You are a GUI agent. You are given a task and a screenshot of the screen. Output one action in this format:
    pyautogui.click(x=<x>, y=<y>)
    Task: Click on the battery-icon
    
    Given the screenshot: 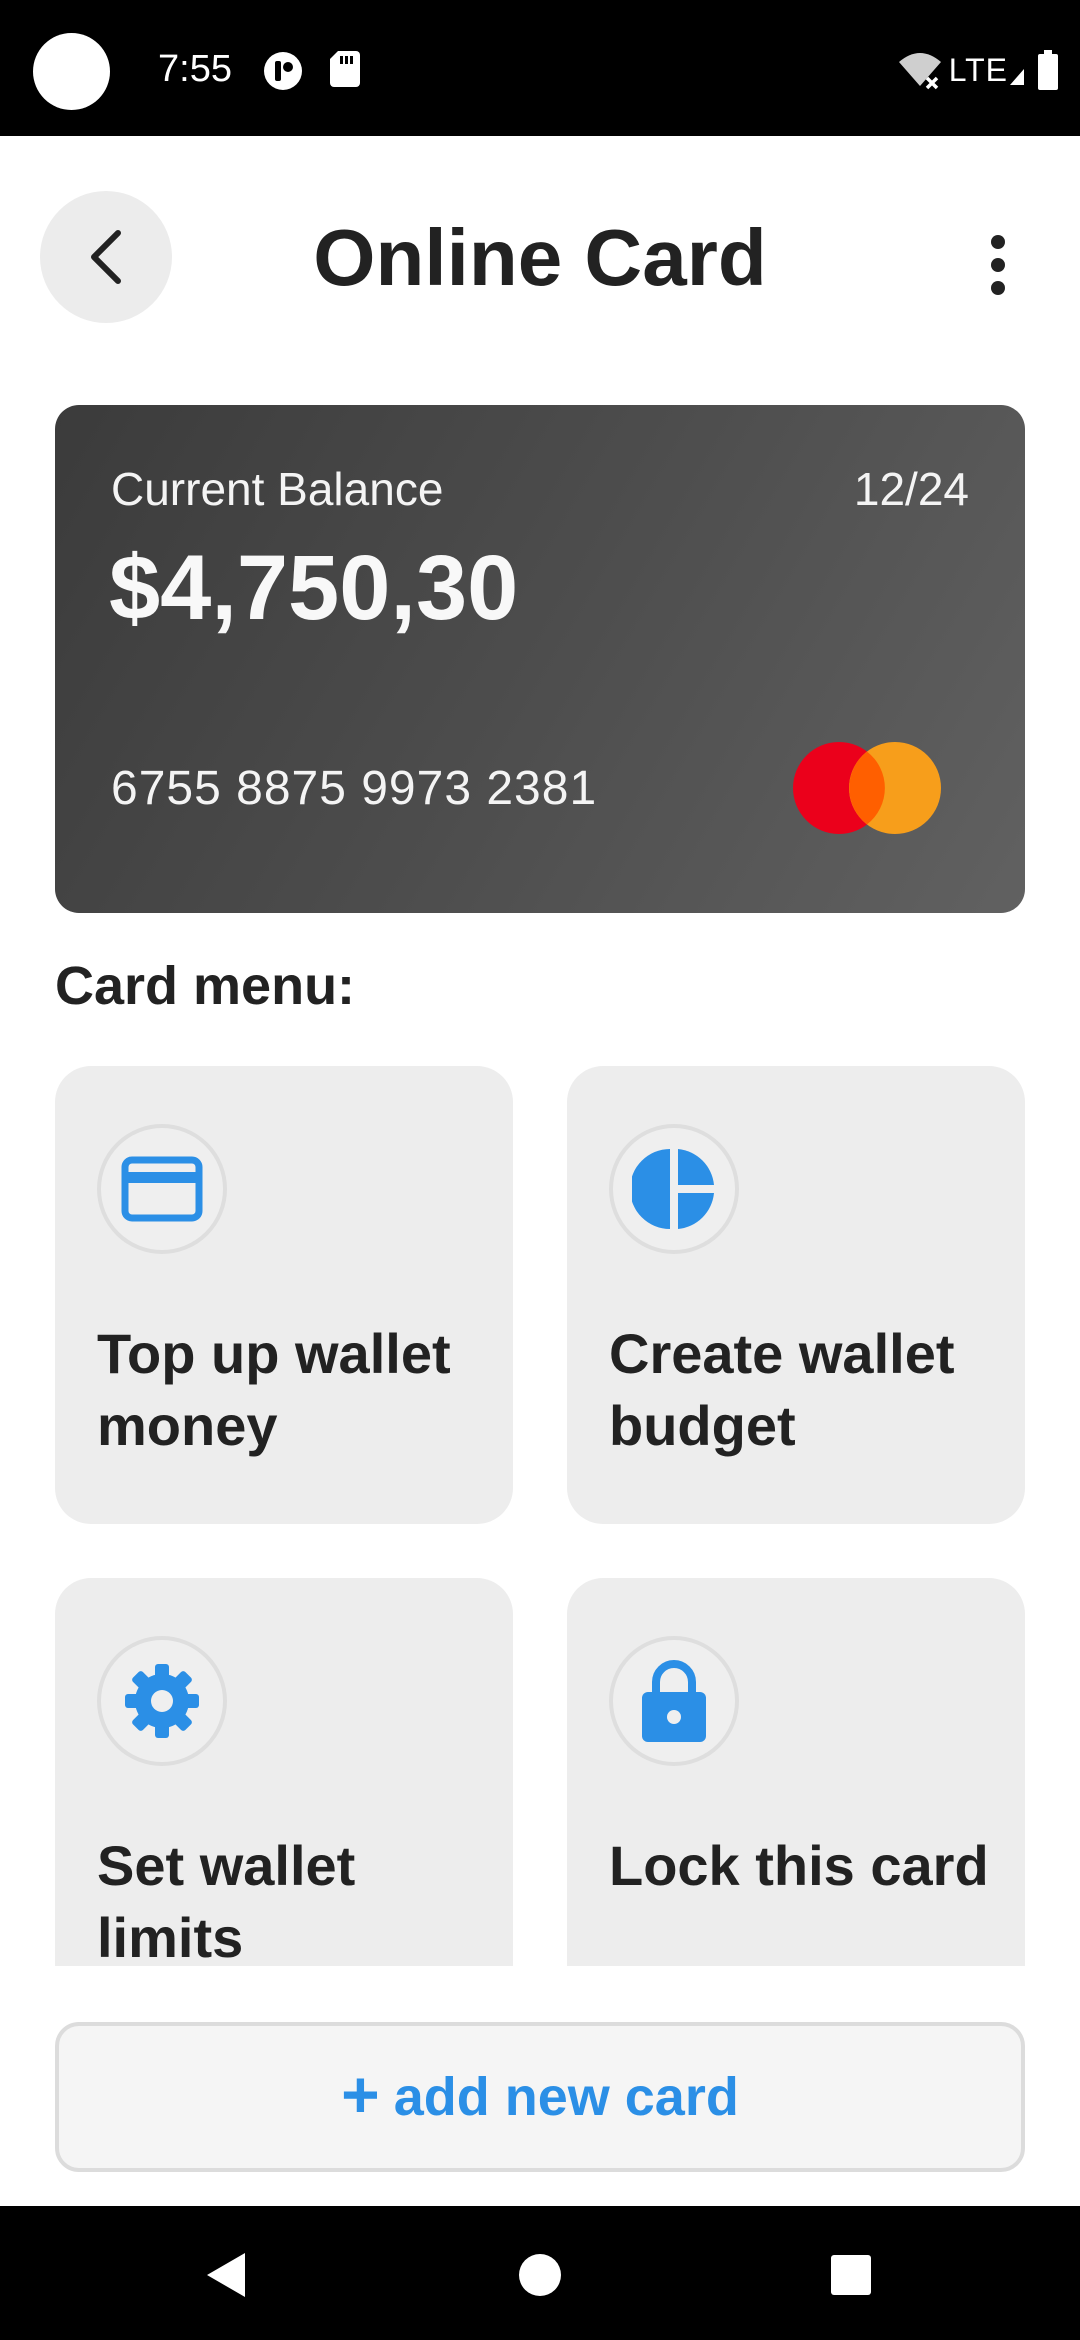 What is the action you would take?
    pyautogui.click(x=1048, y=70)
    